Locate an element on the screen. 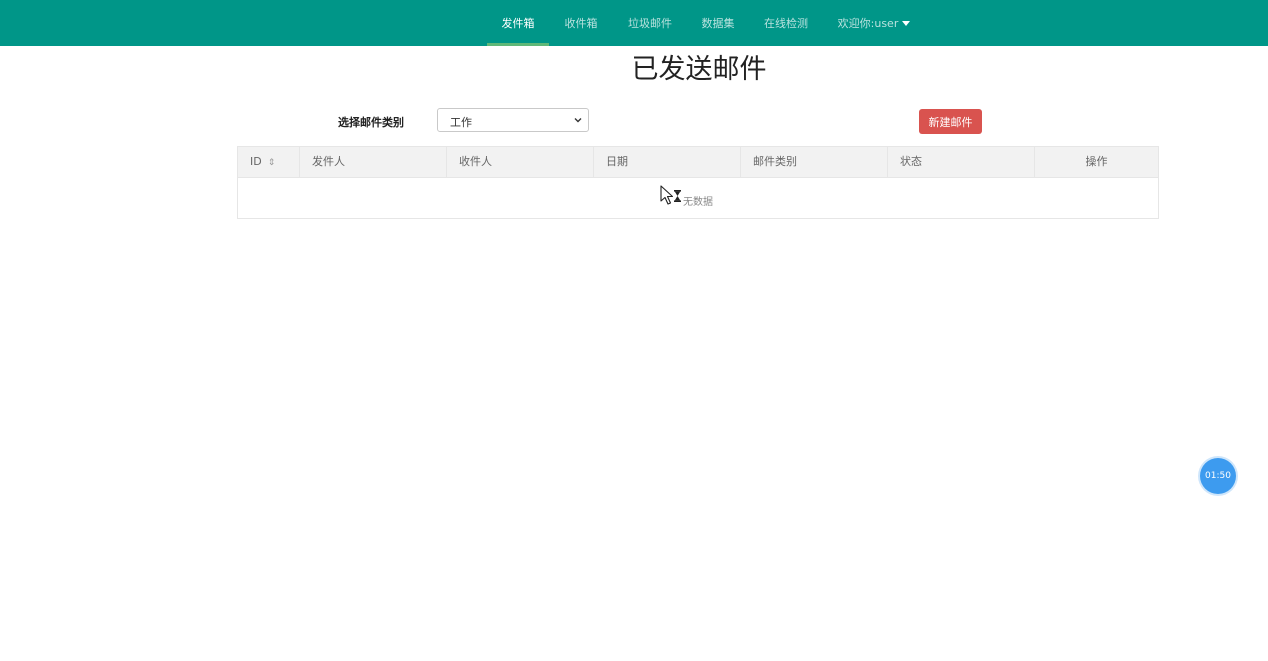 Image resolution: width=1268 pixels, height=661 pixels. busy-cursor-icon is located at coordinates (670, 195).